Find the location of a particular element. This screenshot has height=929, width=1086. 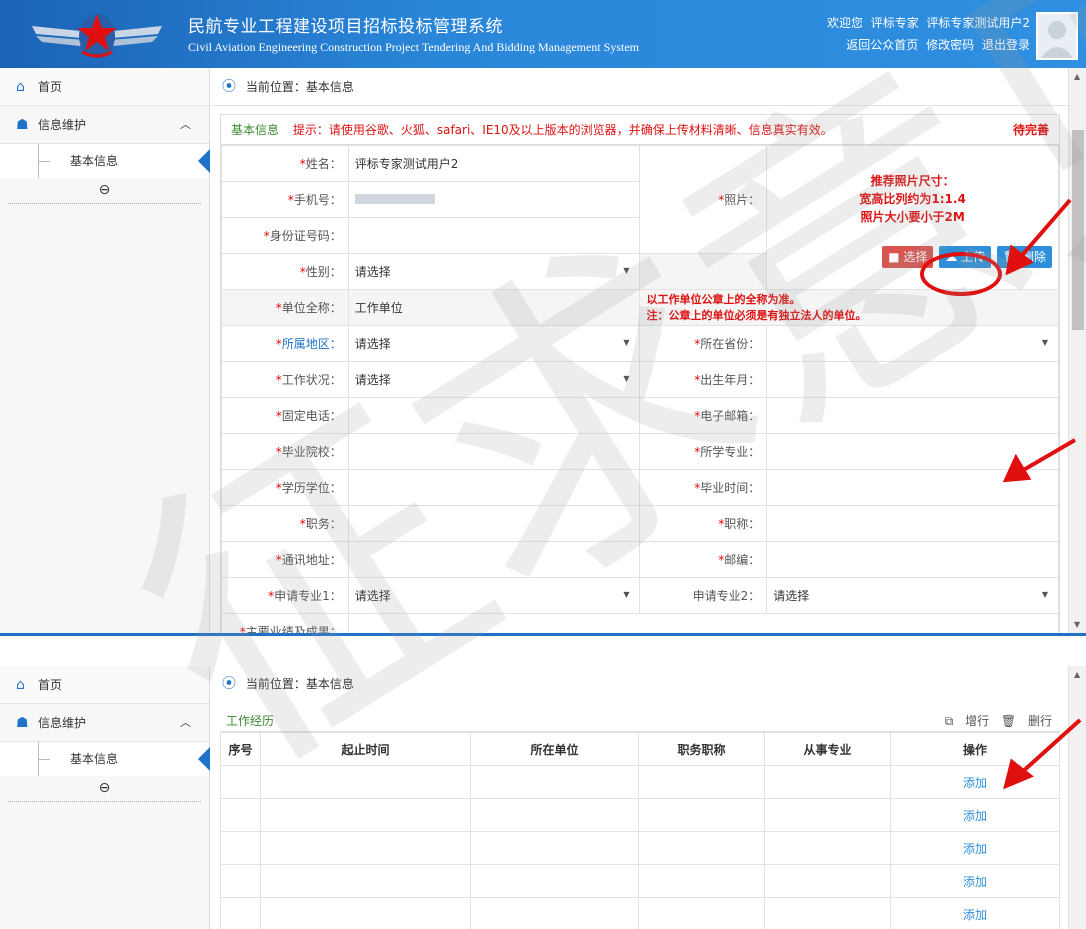

id-field is located at coordinates (494, 235).